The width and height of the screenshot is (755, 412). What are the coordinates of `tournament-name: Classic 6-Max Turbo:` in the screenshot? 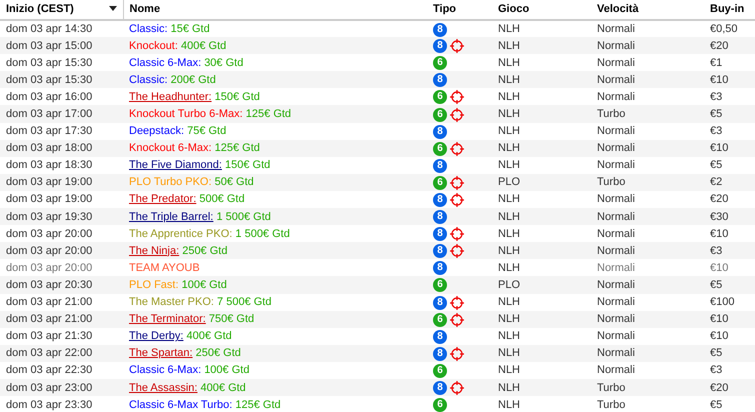 It's located at (180, 404).